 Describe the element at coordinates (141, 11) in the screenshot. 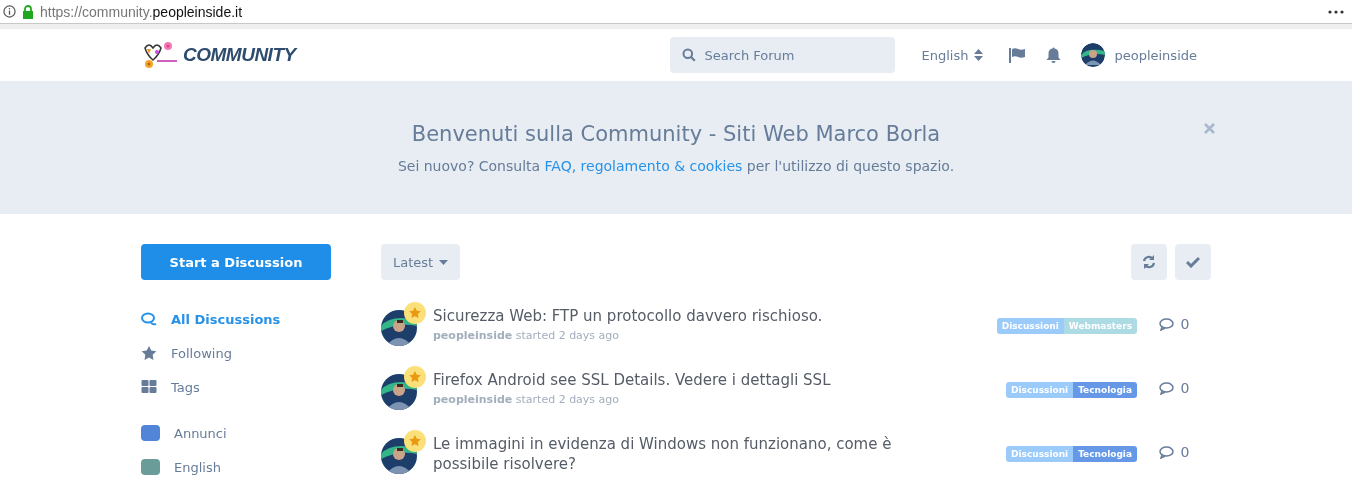

I see `address-url: https://community.peopleinside.it` at that location.